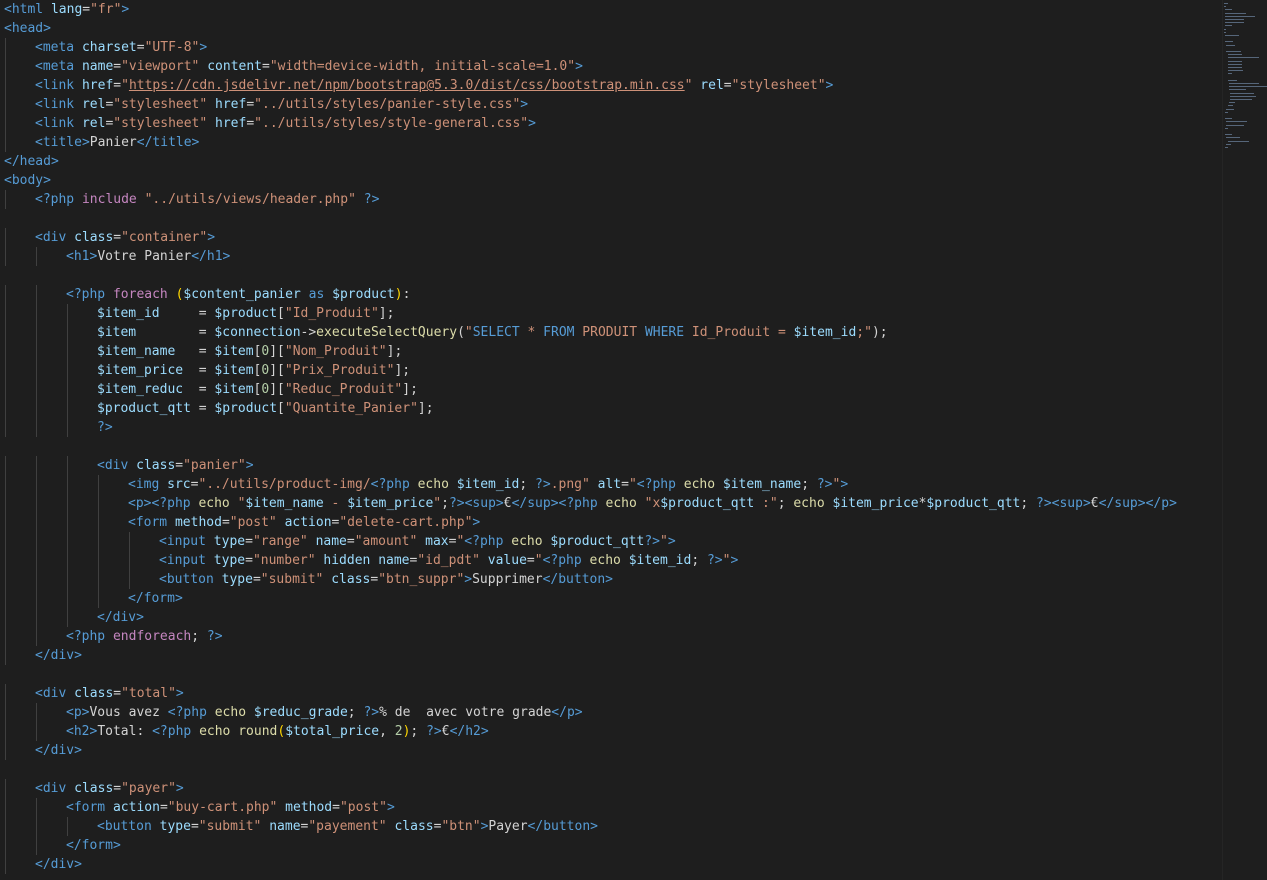 This screenshot has width=1267, height=880. What do you see at coordinates (609, 788) in the screenshot?
I see `code-line: <div class="payer">` at bounding box center [609, 788].